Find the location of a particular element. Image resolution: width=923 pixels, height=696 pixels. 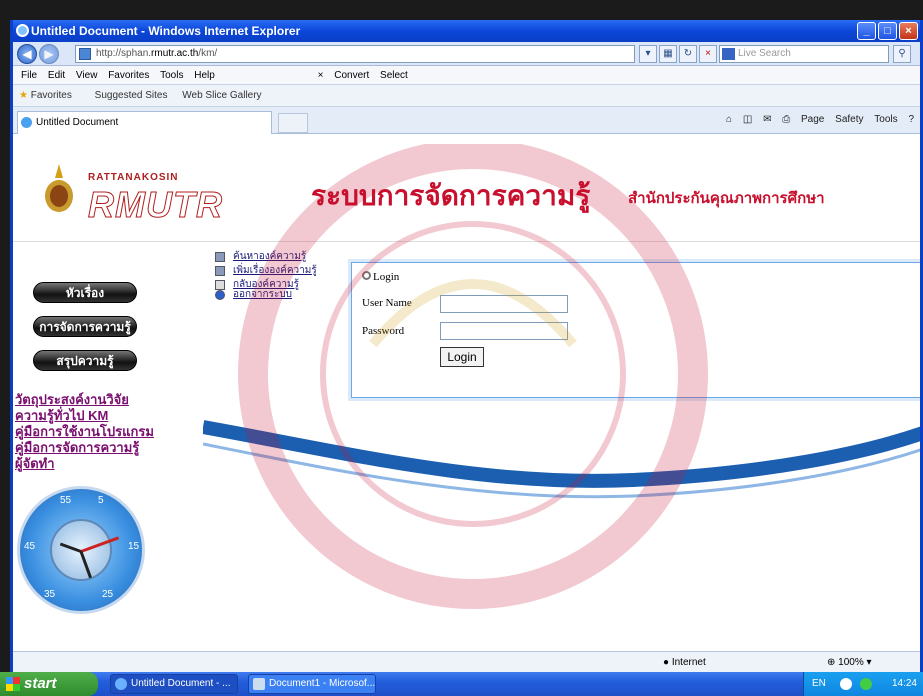

login-button: Login is located at coordinates (462, 357).